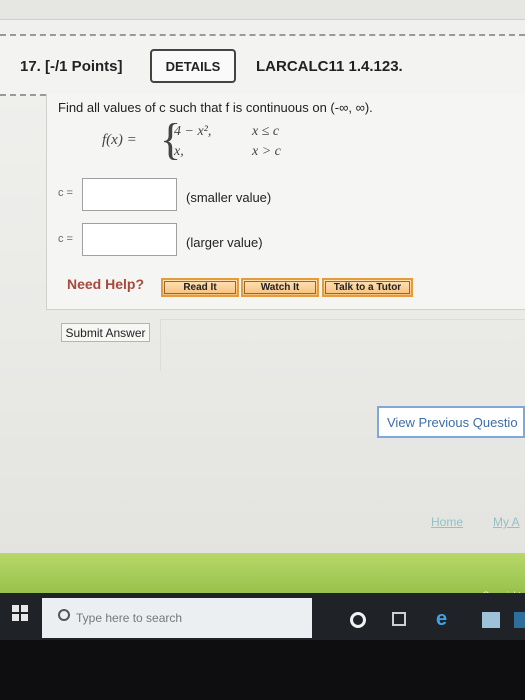 This screenshot has width=525, height=700. What do you see at coordinates (119, 140) in the screenshot?
I see `function-lhs: f(x) =` at bounding box center [119, 140].